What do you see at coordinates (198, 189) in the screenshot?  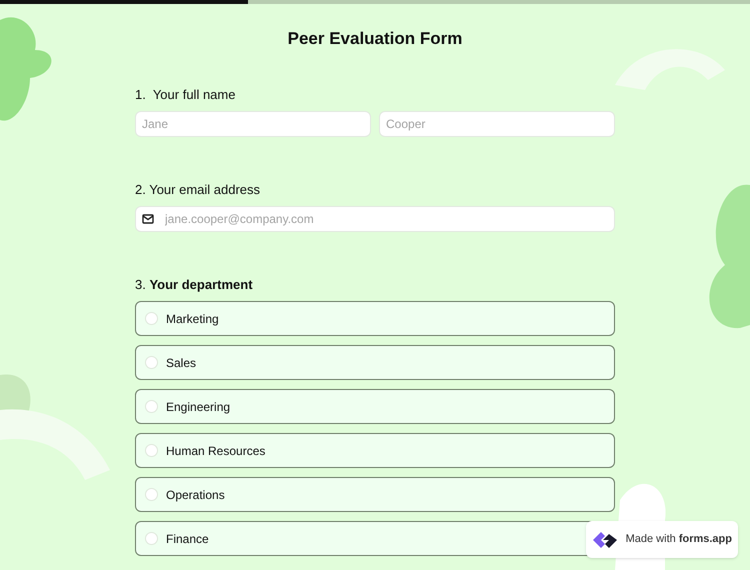 I see `question-label: 2. Your email address` at bounding box center [198, 189].